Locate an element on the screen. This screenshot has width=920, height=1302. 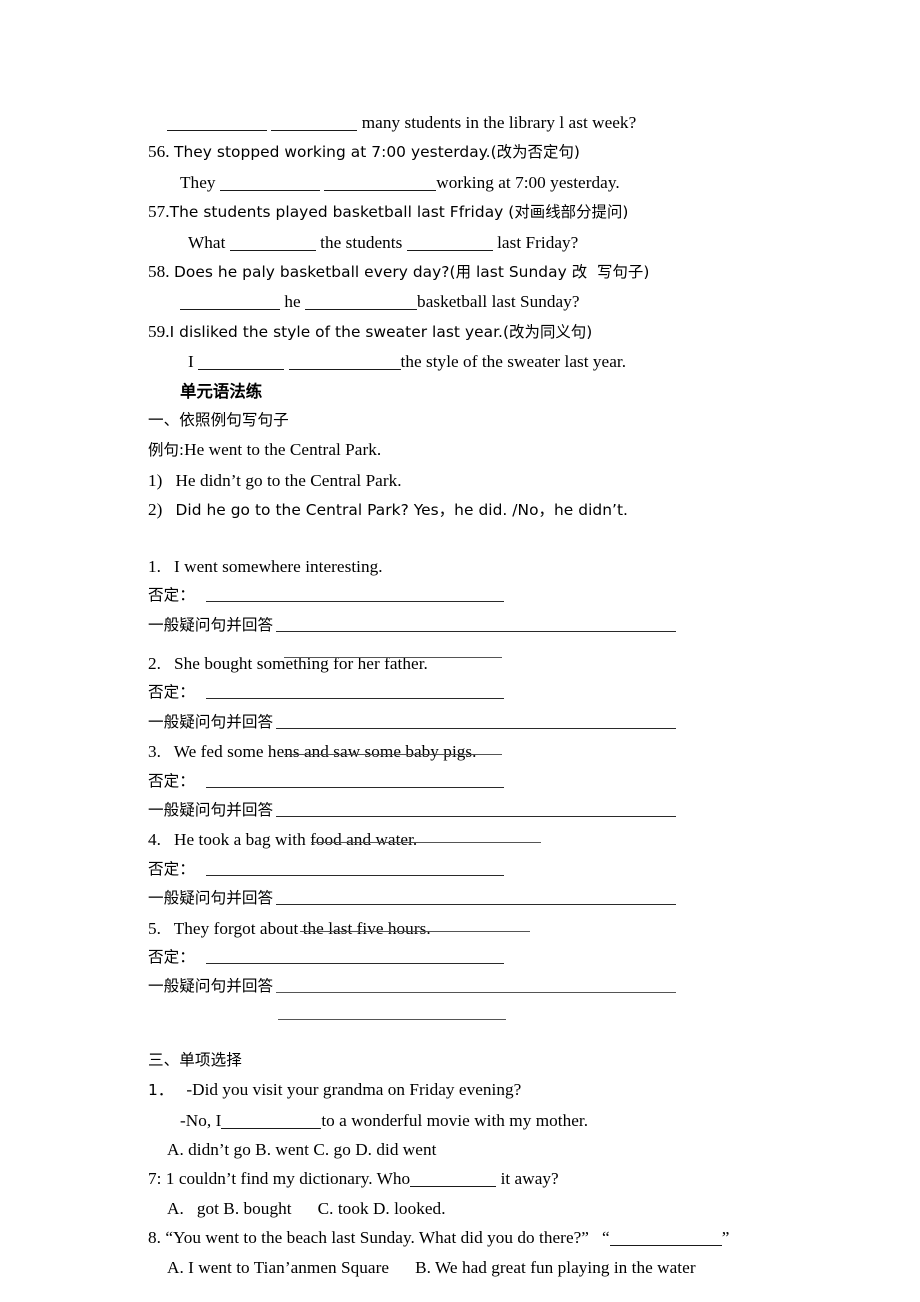
exercise-3-question: 一般疑问句并回答 is located at coordinates (498, 810).